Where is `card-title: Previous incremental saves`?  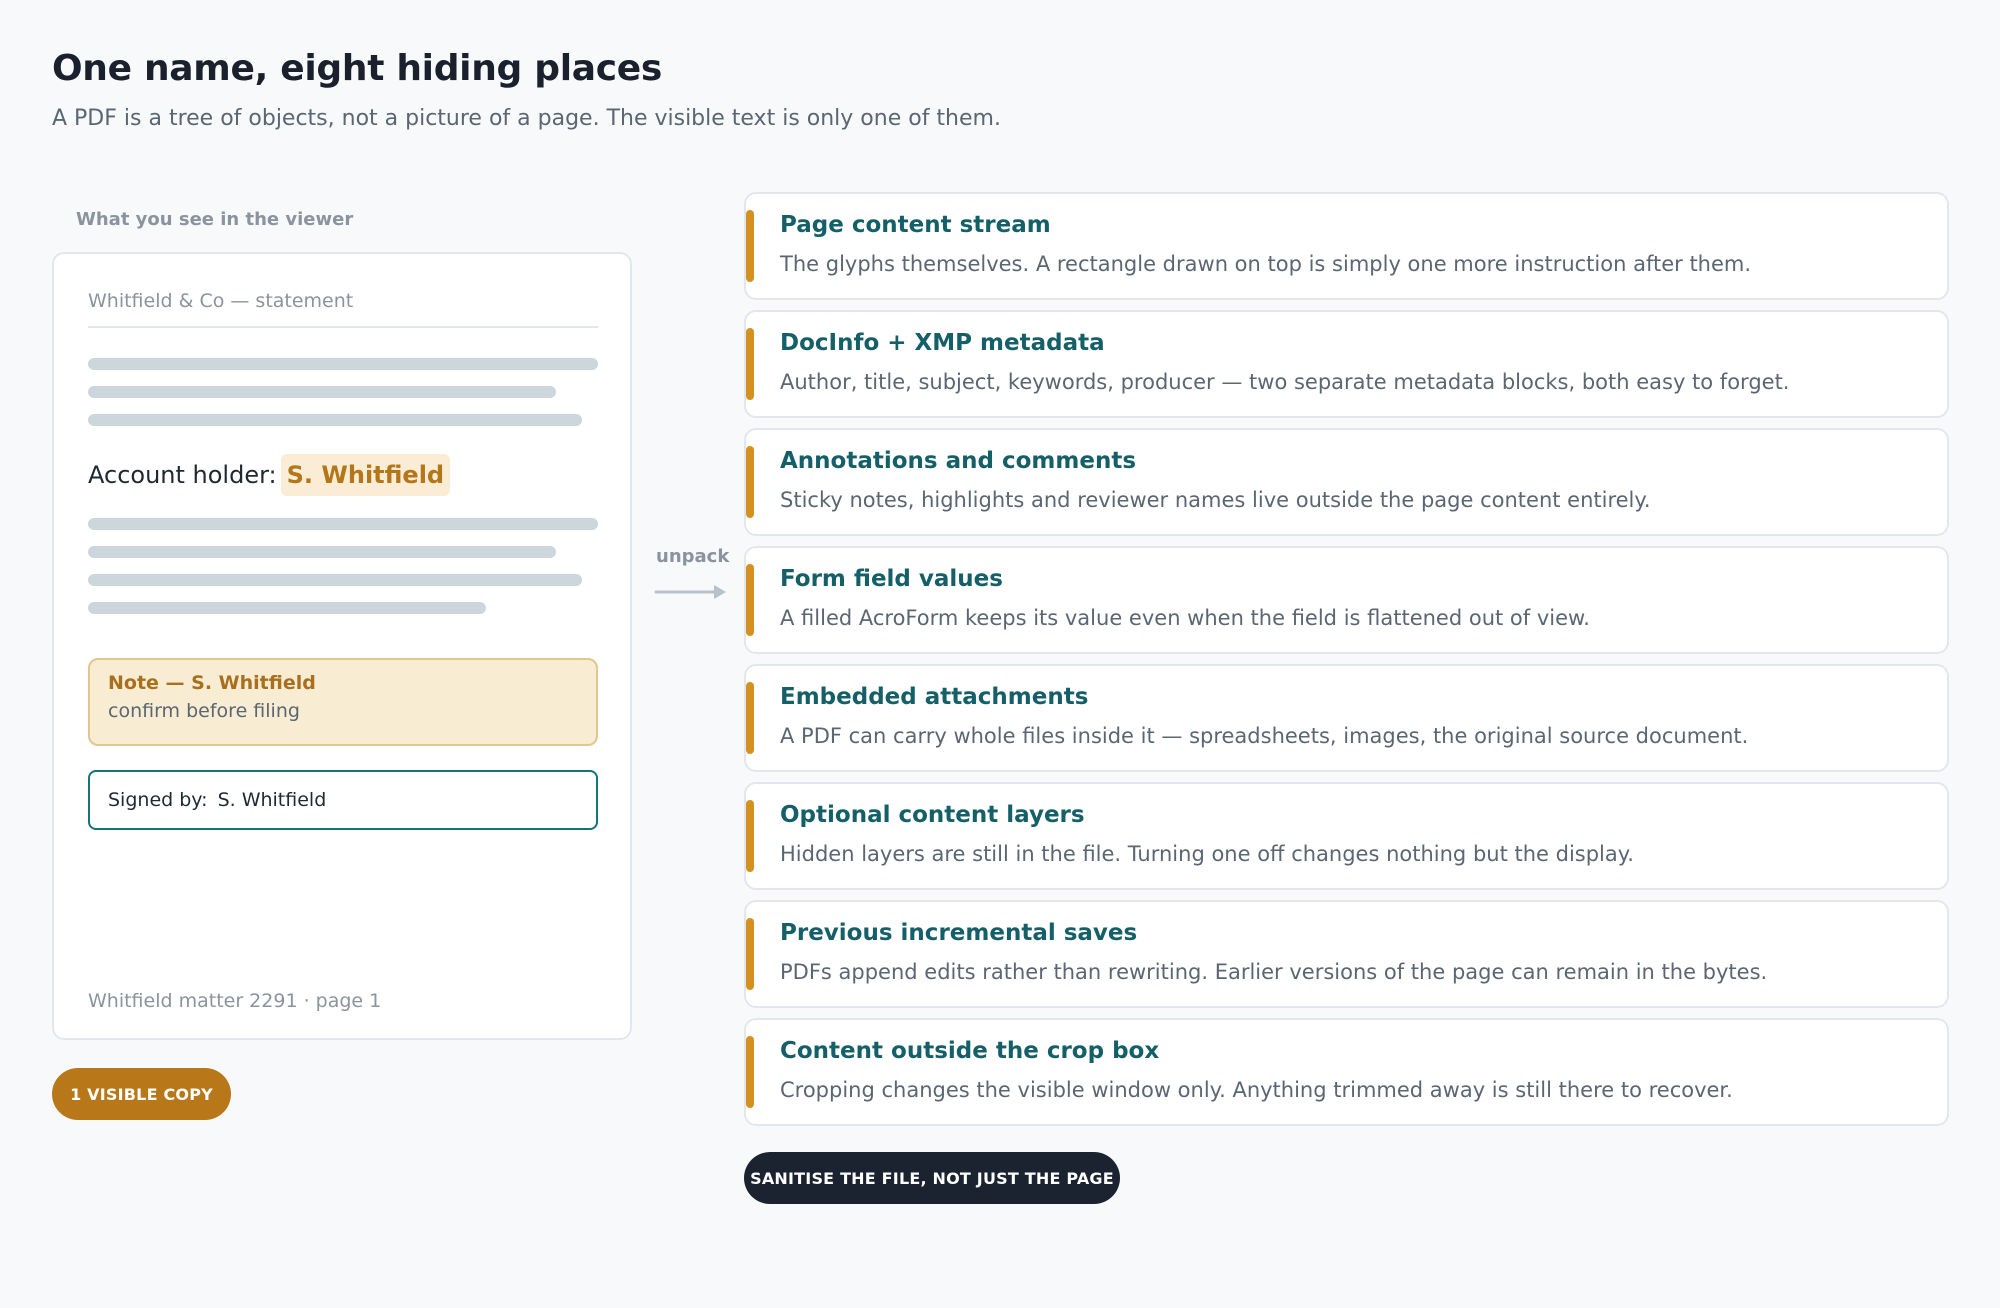 card-title: Previous incremental saves is located at coordinates (959, 933).